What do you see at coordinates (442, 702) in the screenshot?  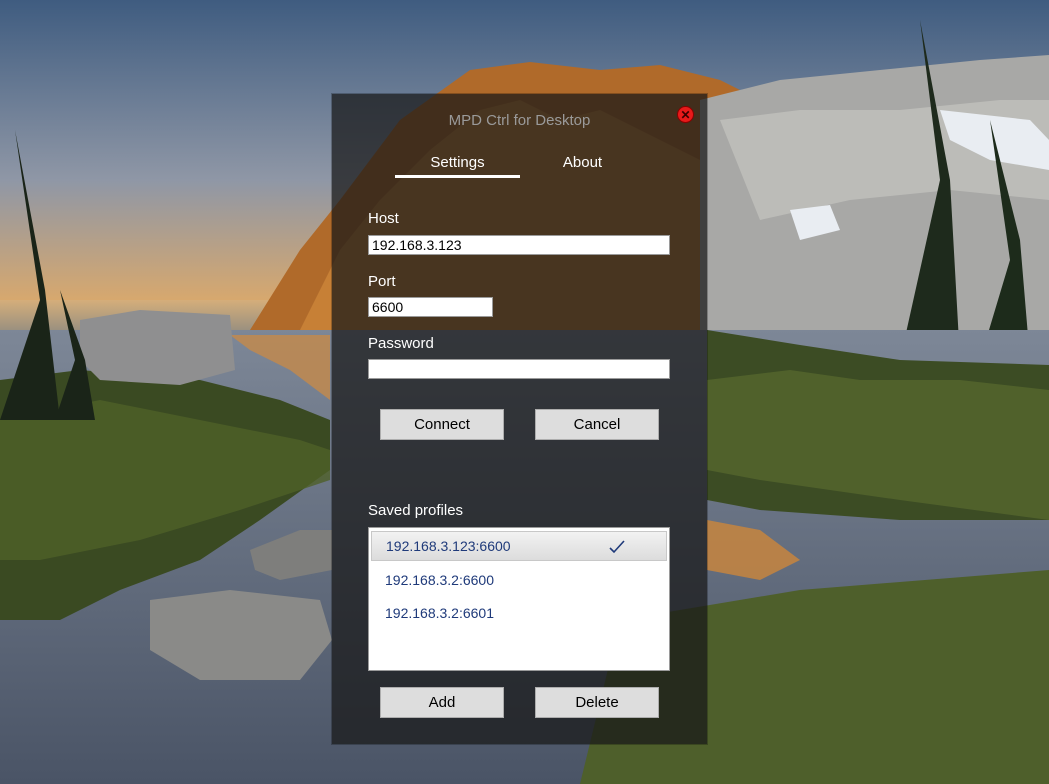 I see `add-button: Add` at bounding box center [442, 702].